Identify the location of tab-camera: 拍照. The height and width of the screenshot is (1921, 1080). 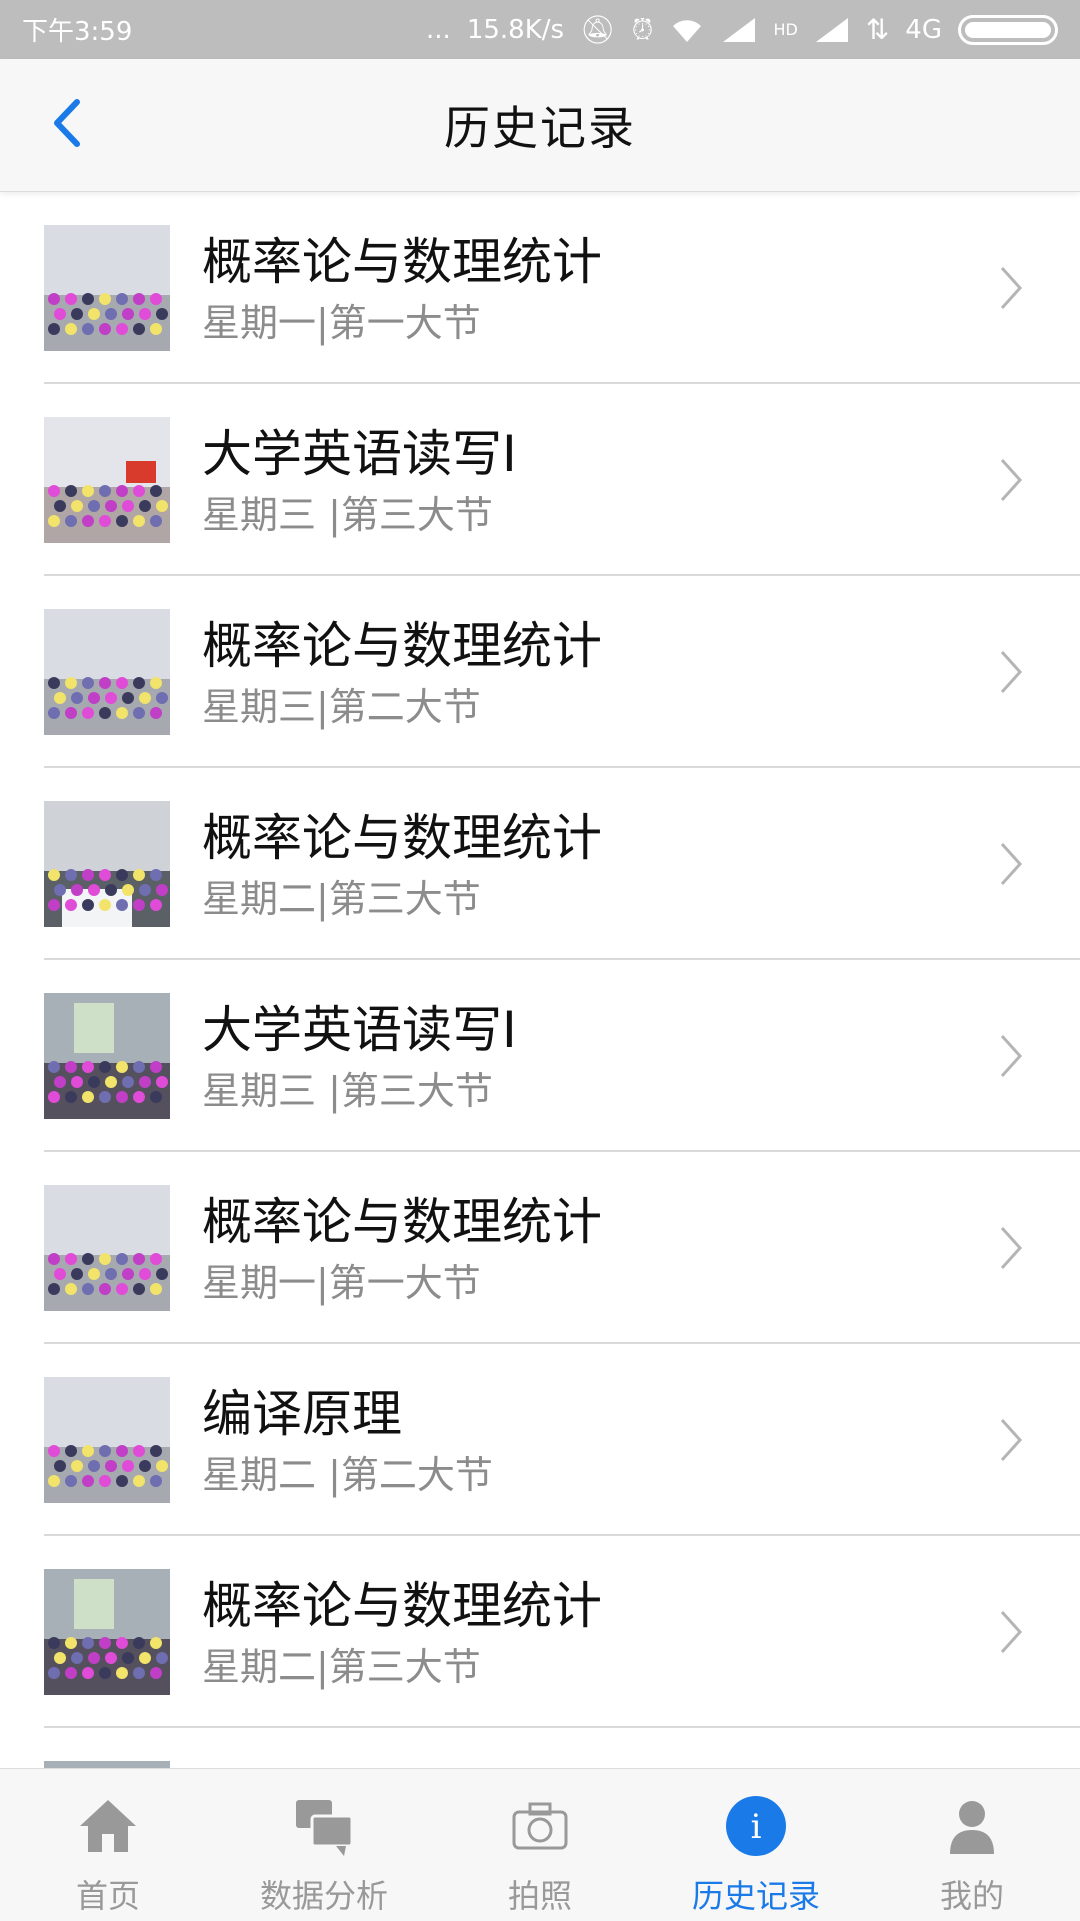
(540, 1845).